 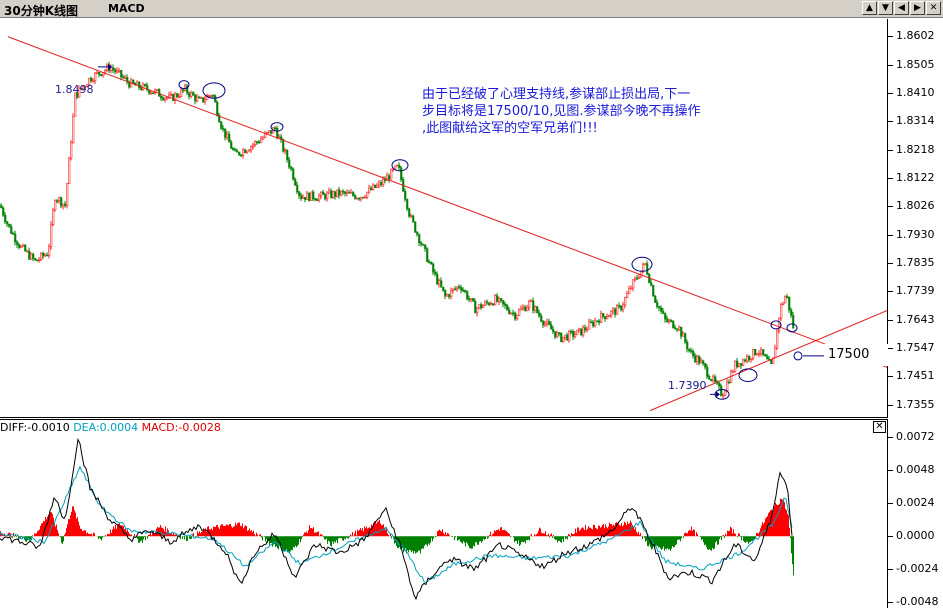 I want to click on macd-axis-tick, so click(x=890, y=504).